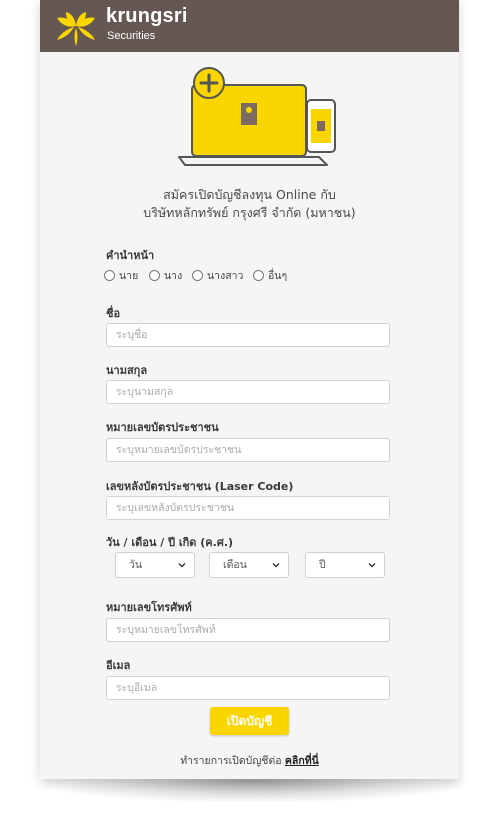 The image size is (500, 813). What do you see at coordinates (249, 721) in the screenshot?
I see `open-account-button: เปิดบัญชี` at bounding box center [249, 721].